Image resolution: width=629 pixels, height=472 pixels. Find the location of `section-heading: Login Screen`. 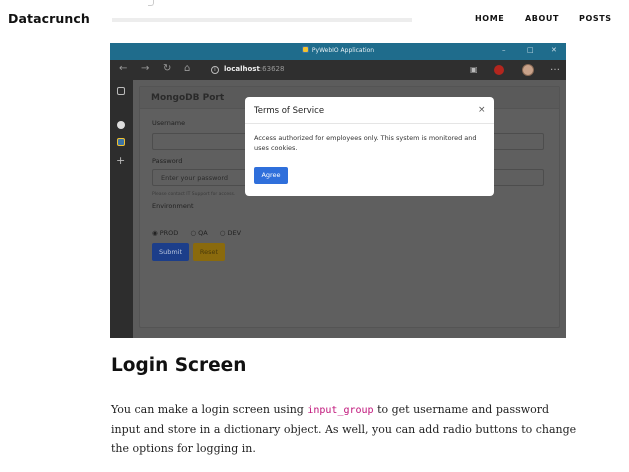

section-heading: Login Screen is located at coordinates (179, 365).